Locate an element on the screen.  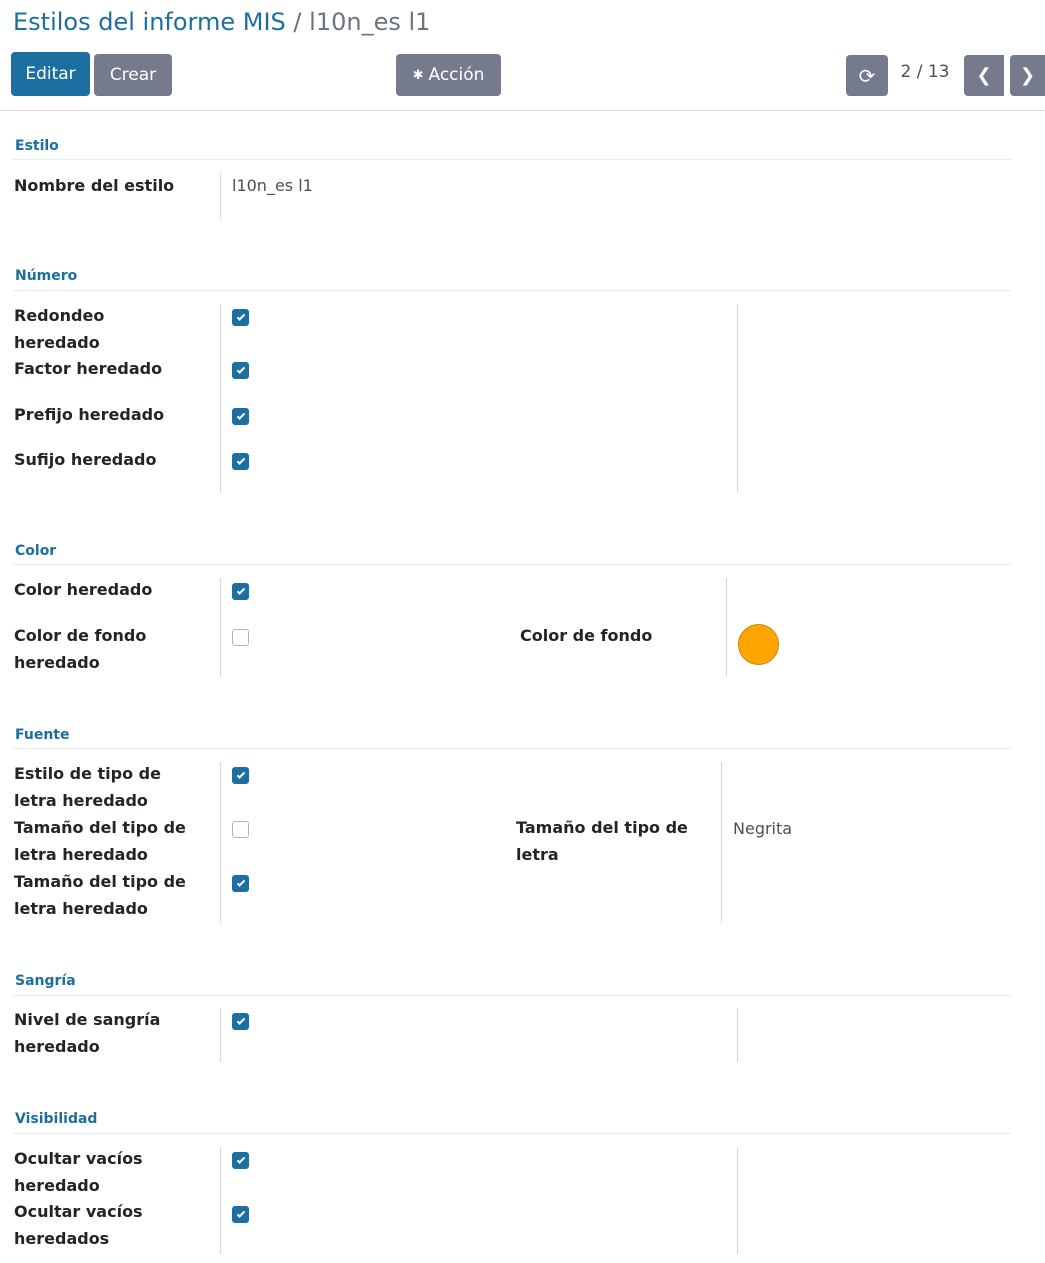
factor-inherited-label: Factor heredado is located at coordinates (88, 368).